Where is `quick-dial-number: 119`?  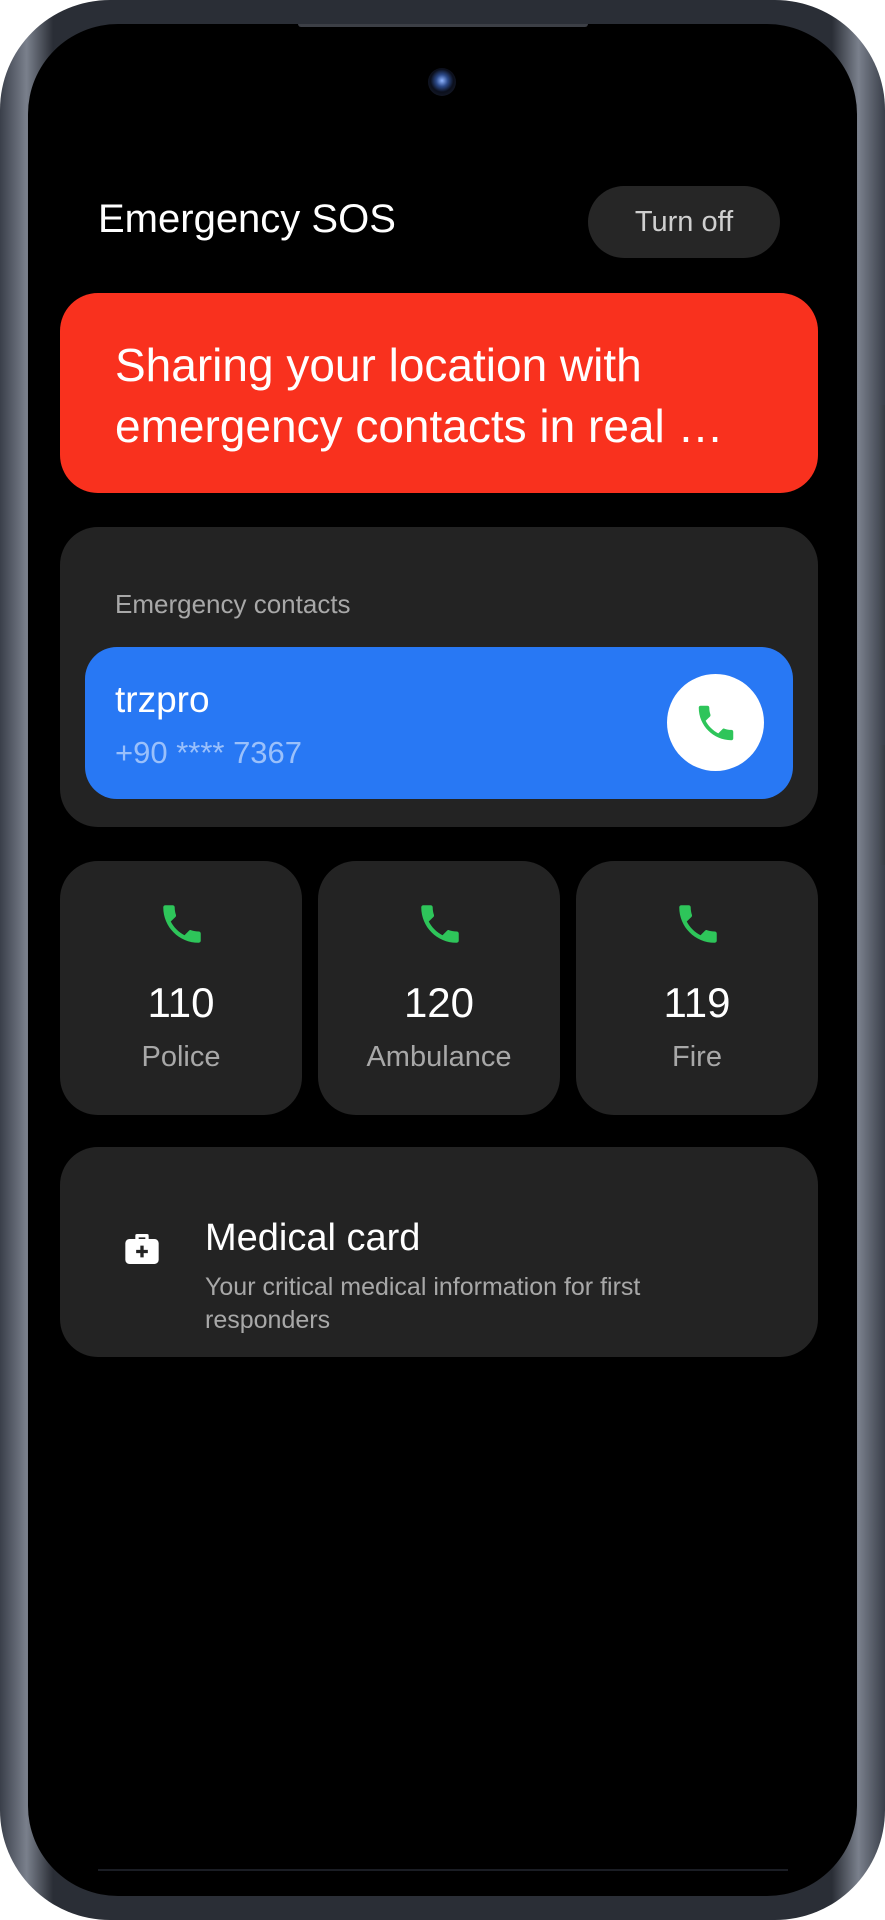 quick-dial-number: 119 is located at coordinates (697, 1002).